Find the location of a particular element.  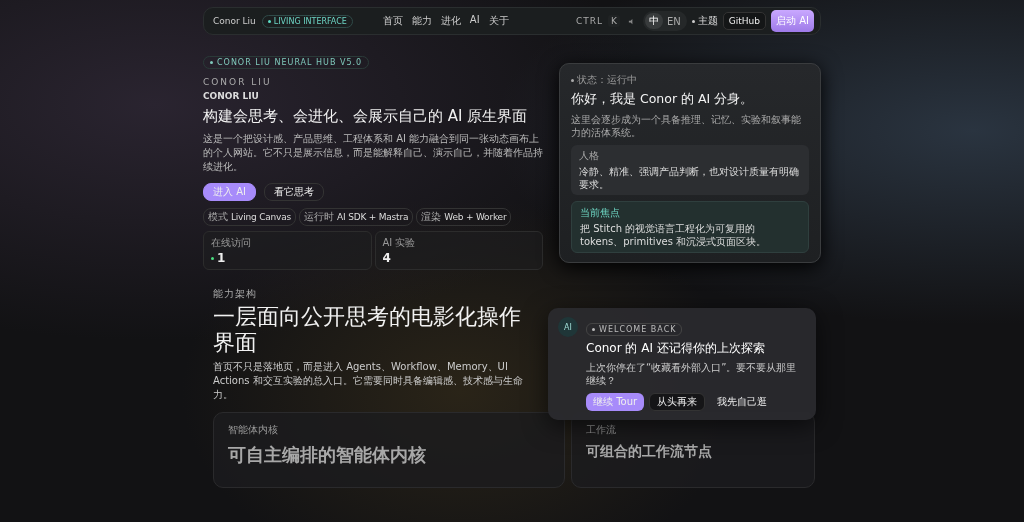

nav-link: 关于 is located at coordinates (498, 21).